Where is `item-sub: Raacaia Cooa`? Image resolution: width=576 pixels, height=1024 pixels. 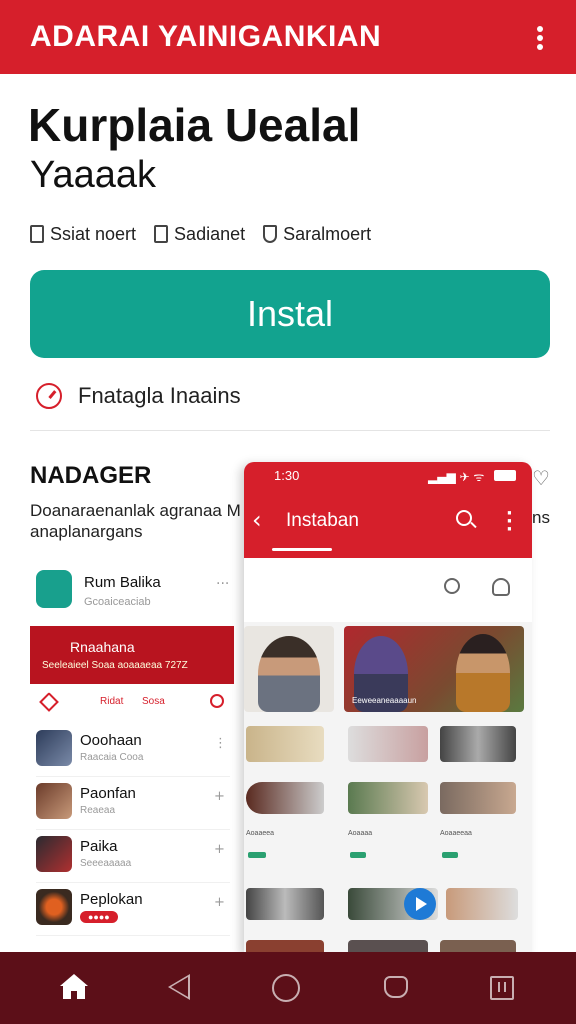
item-sub: Raacaia Cooa is located at coordinates (112, 757).